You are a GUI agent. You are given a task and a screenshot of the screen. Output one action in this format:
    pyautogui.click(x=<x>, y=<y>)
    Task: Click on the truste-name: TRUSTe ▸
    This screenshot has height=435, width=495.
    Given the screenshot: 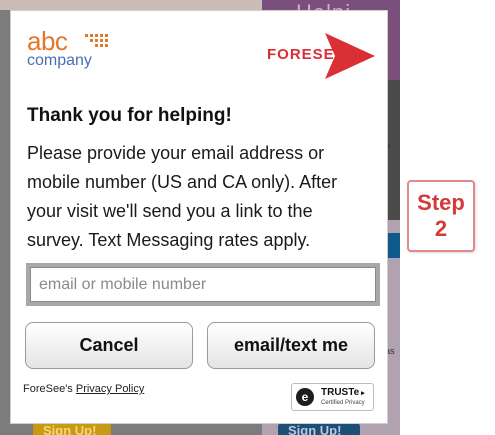 What is the action you would take?
    pyautogui.click(x=343, y=392)
    